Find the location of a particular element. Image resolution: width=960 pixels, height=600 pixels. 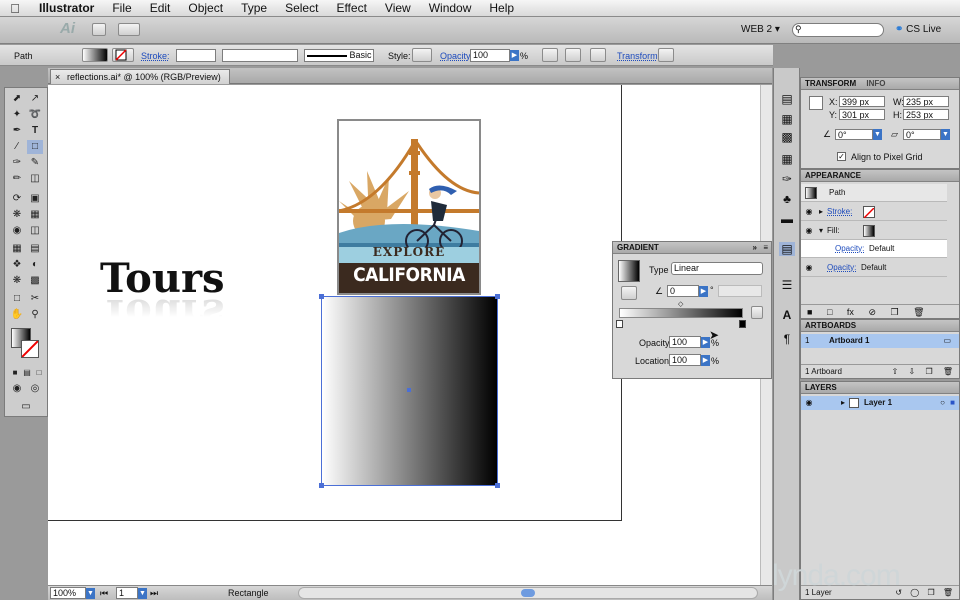

add-fill-icon: □ is located at coordinates (829, 312).